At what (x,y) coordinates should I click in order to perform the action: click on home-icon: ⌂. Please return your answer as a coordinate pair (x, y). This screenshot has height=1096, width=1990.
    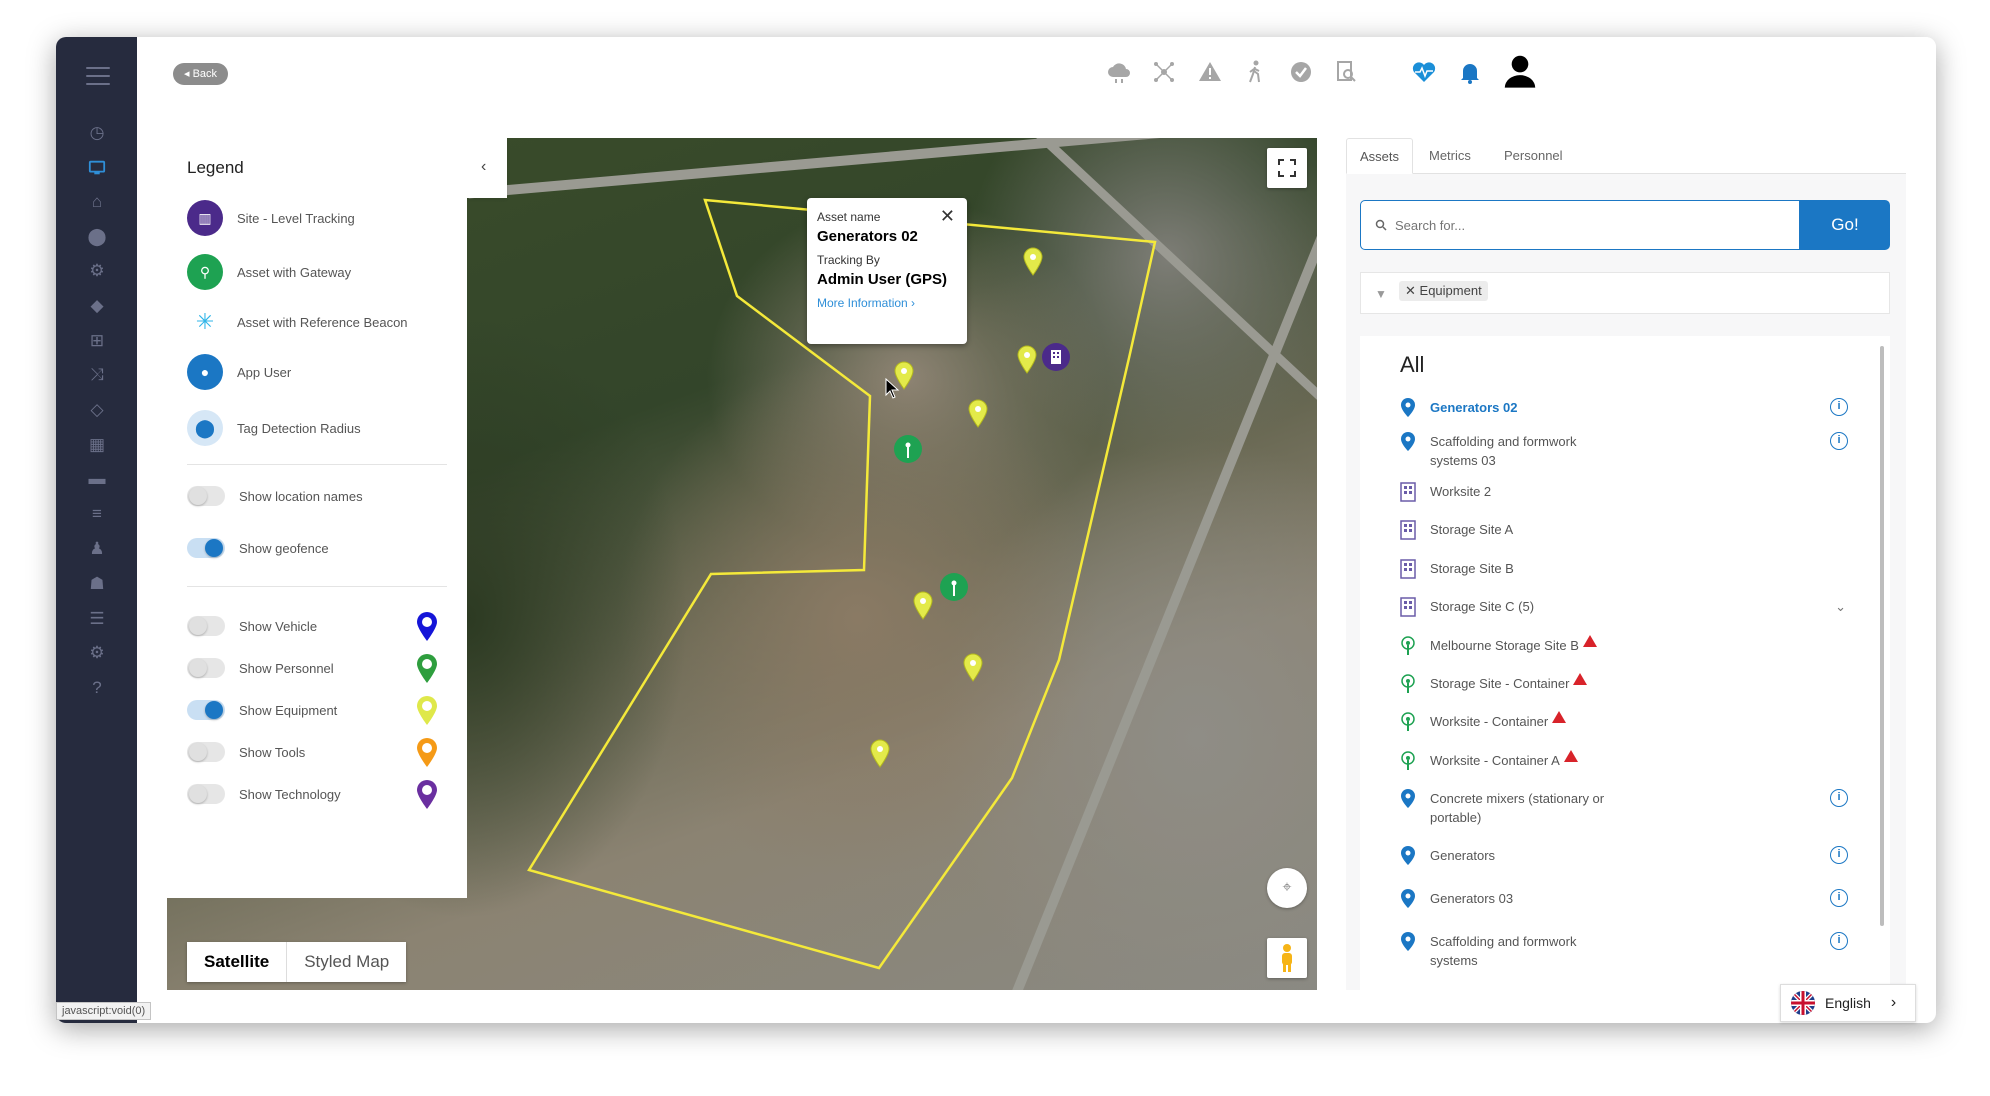
    Looking at the image, I should click on (97, 202).